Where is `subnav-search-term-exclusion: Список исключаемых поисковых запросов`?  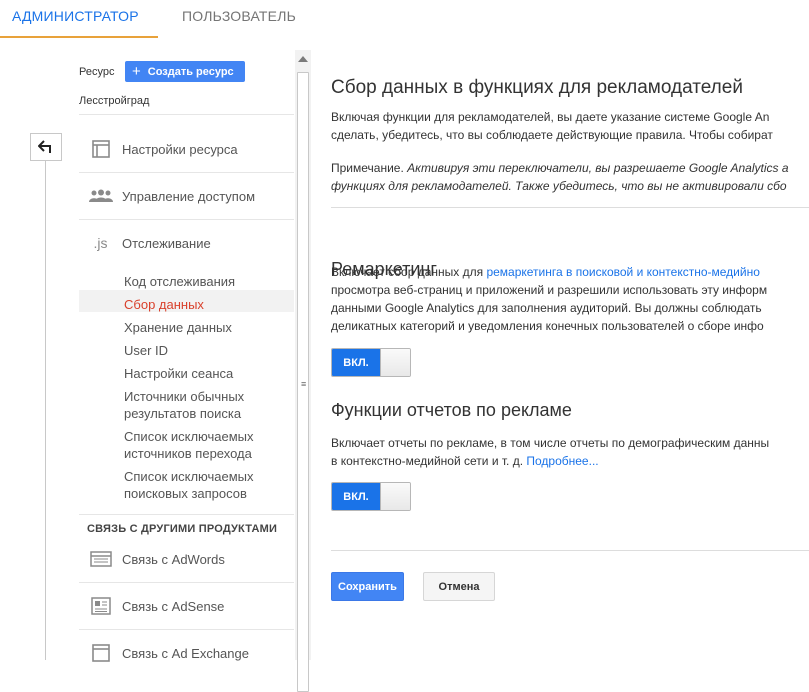
subnav-search-term-exclusion: Список исключаемых поисковых запросов is located at coordinates (189, 485).